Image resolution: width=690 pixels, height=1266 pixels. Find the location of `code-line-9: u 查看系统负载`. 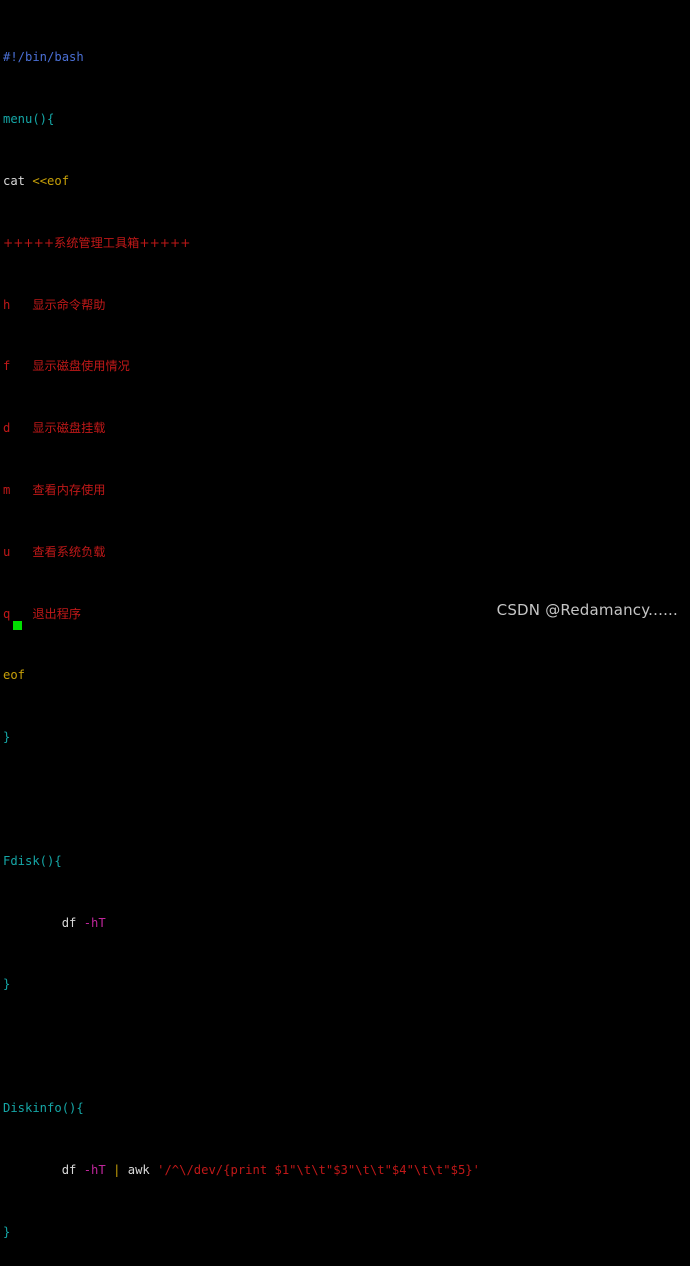

code-line-9: u 查看系统负载 is located at coordinates (345, 552).